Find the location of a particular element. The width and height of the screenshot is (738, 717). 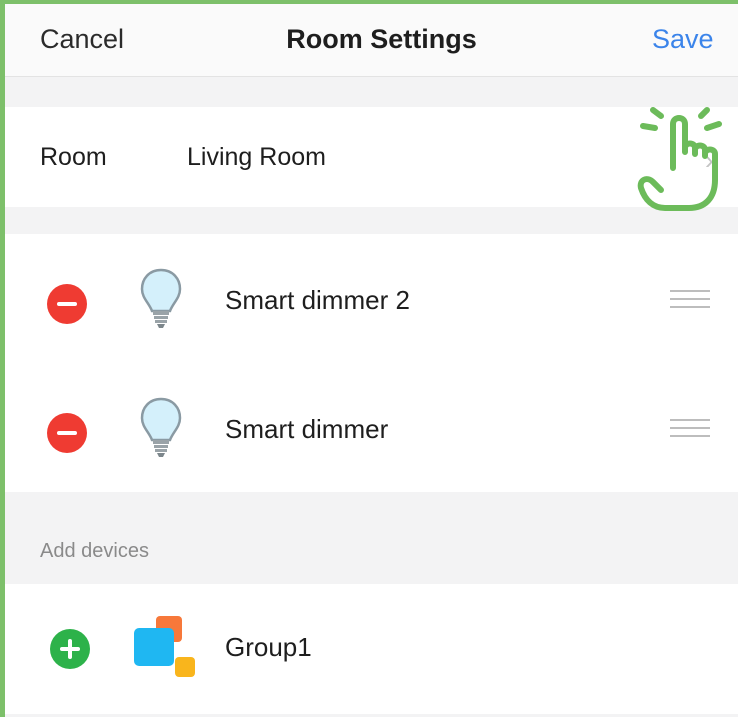

navigation-bar: Cancel Room Settings Save is located at coordinates (371, 40).